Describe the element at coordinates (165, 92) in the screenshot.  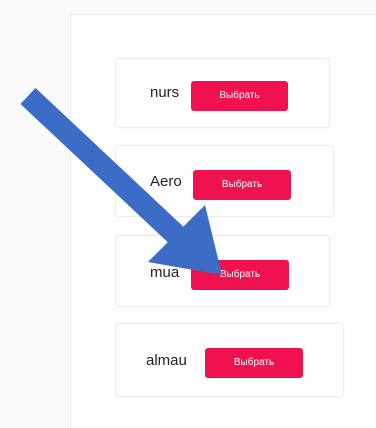
I see `option-label: nurs` at that location.